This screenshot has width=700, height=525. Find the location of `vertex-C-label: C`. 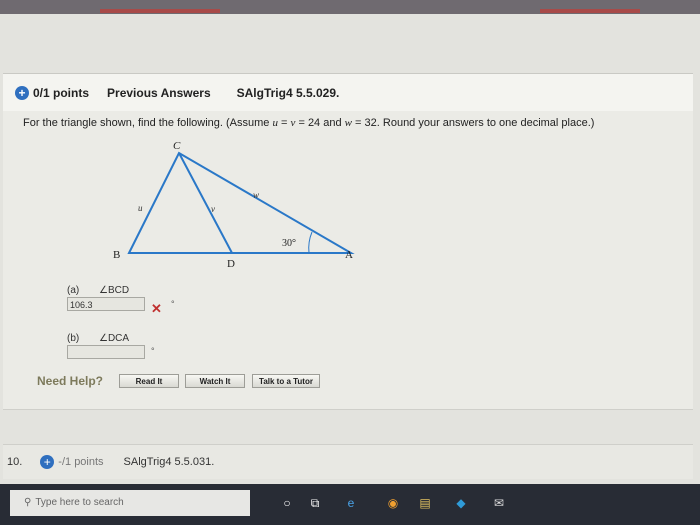

vertex-C-label: C is located at coordinates (177, 146).